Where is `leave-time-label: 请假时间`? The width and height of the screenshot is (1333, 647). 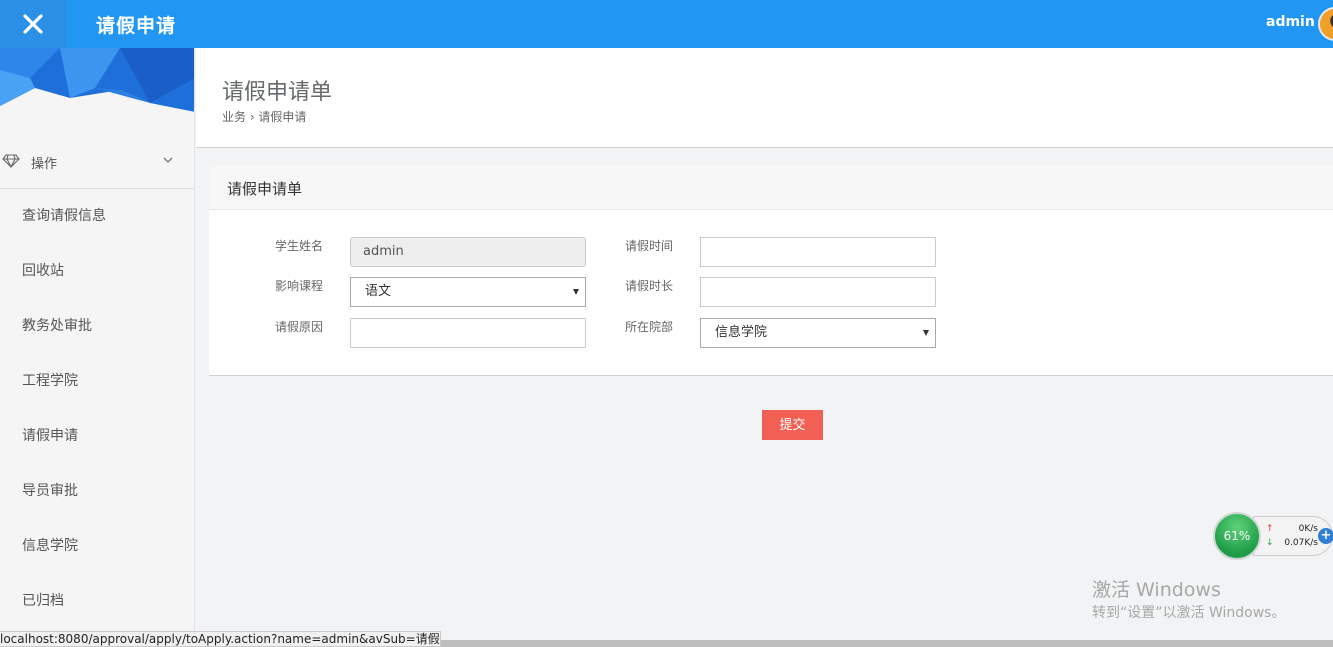 leave-time-label: 请假时间 is located at coordinates (649, 246).